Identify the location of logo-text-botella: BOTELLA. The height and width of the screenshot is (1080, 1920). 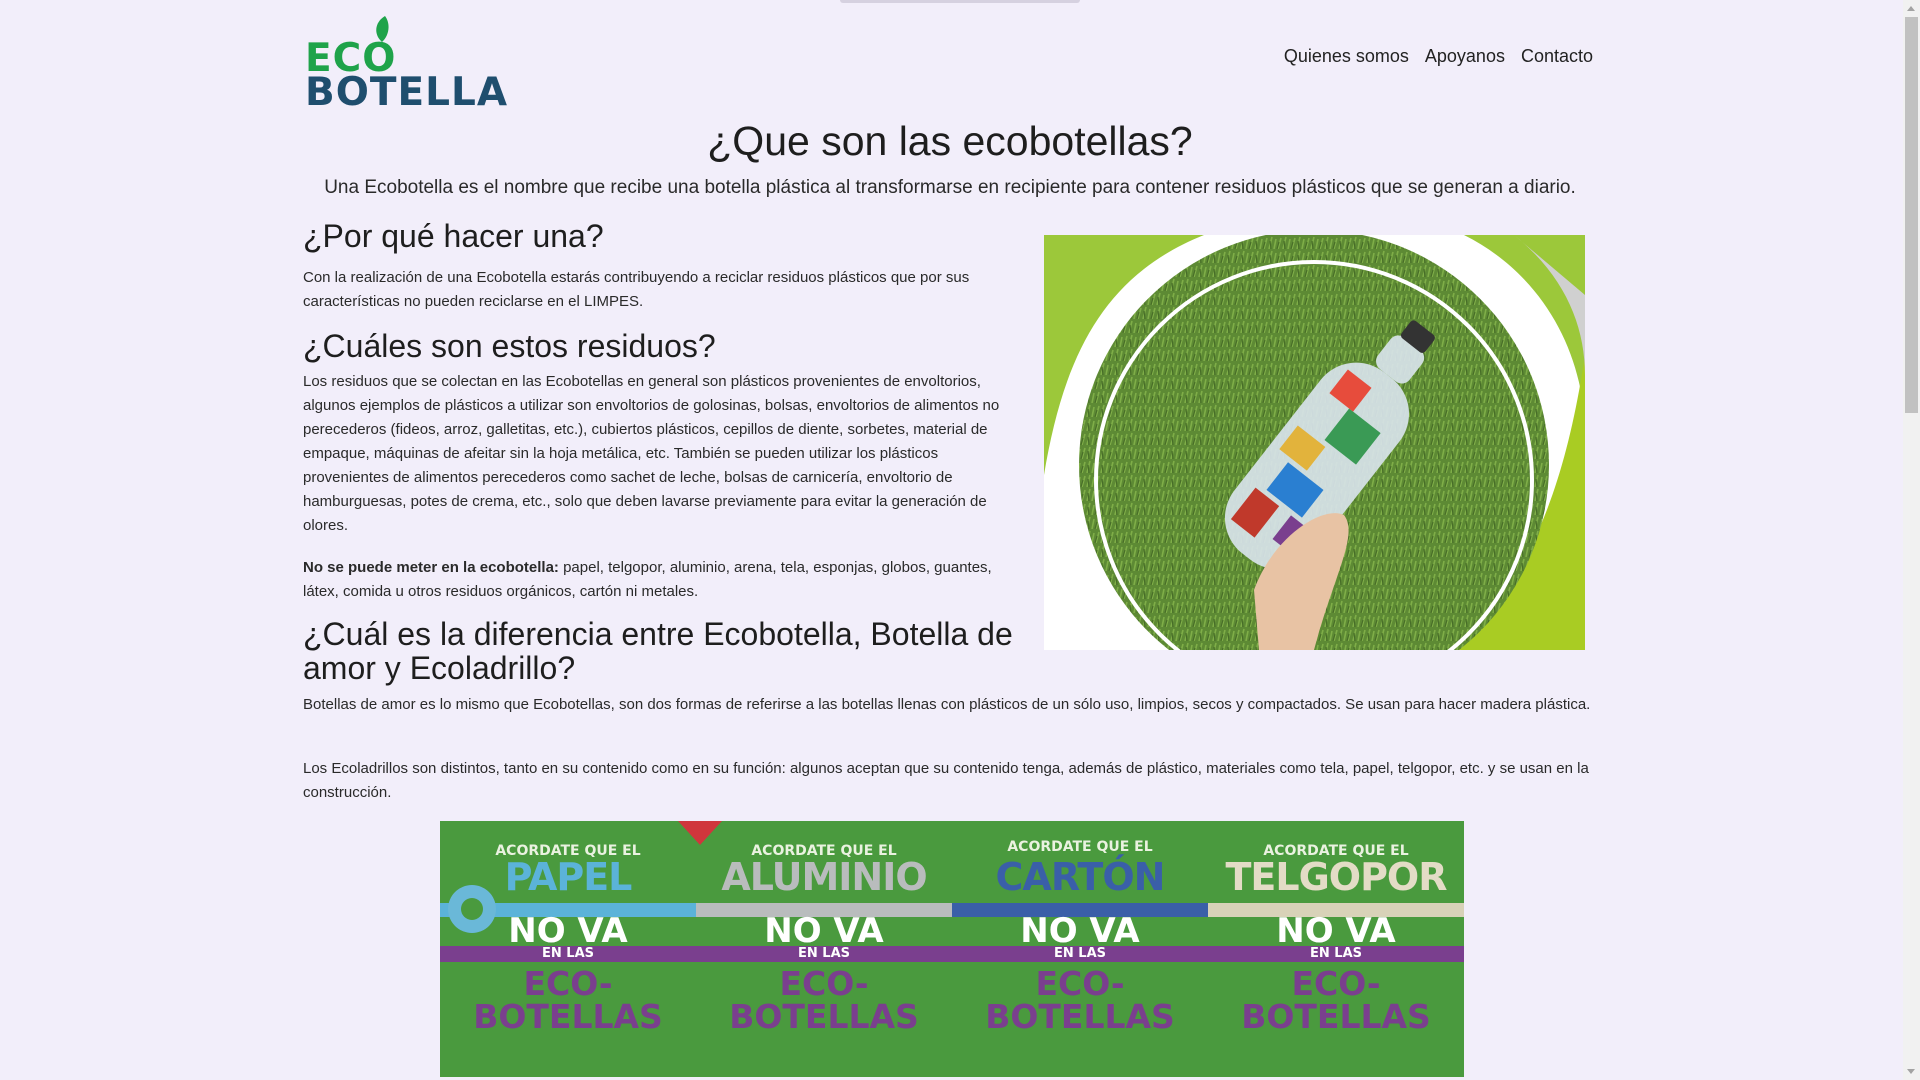
(407, 92).